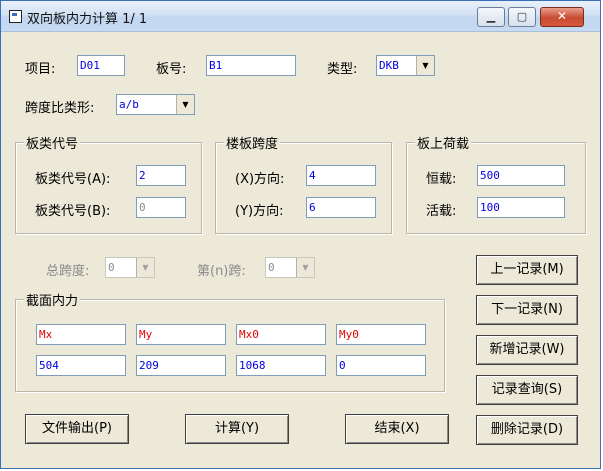 This screenshot has width=603, height=471. I want to click on maximize-icon: ▢, so click(522, 16).